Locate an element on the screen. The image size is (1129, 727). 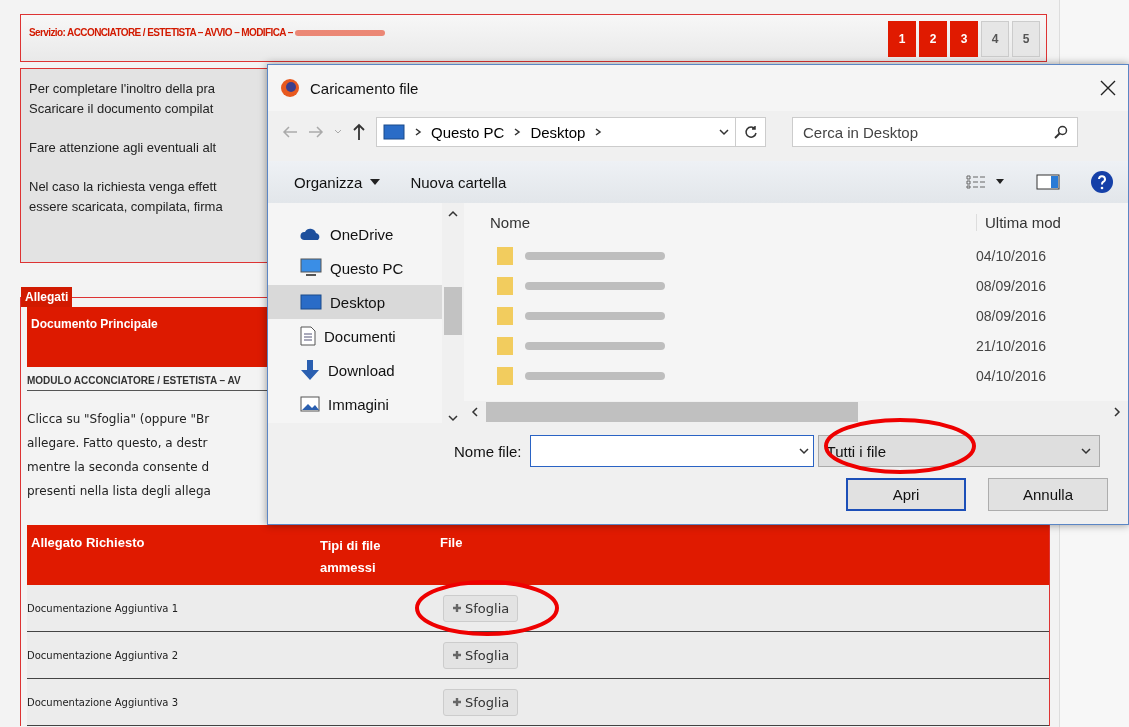
column-header: Ultima mod is located at coordinates (1018, 222).